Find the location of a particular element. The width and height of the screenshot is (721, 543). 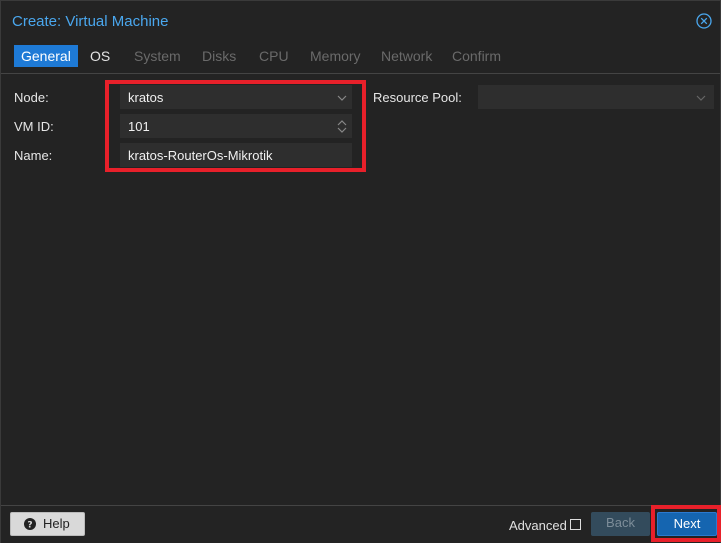

back-button: Back is located at coordinates (620, 524).